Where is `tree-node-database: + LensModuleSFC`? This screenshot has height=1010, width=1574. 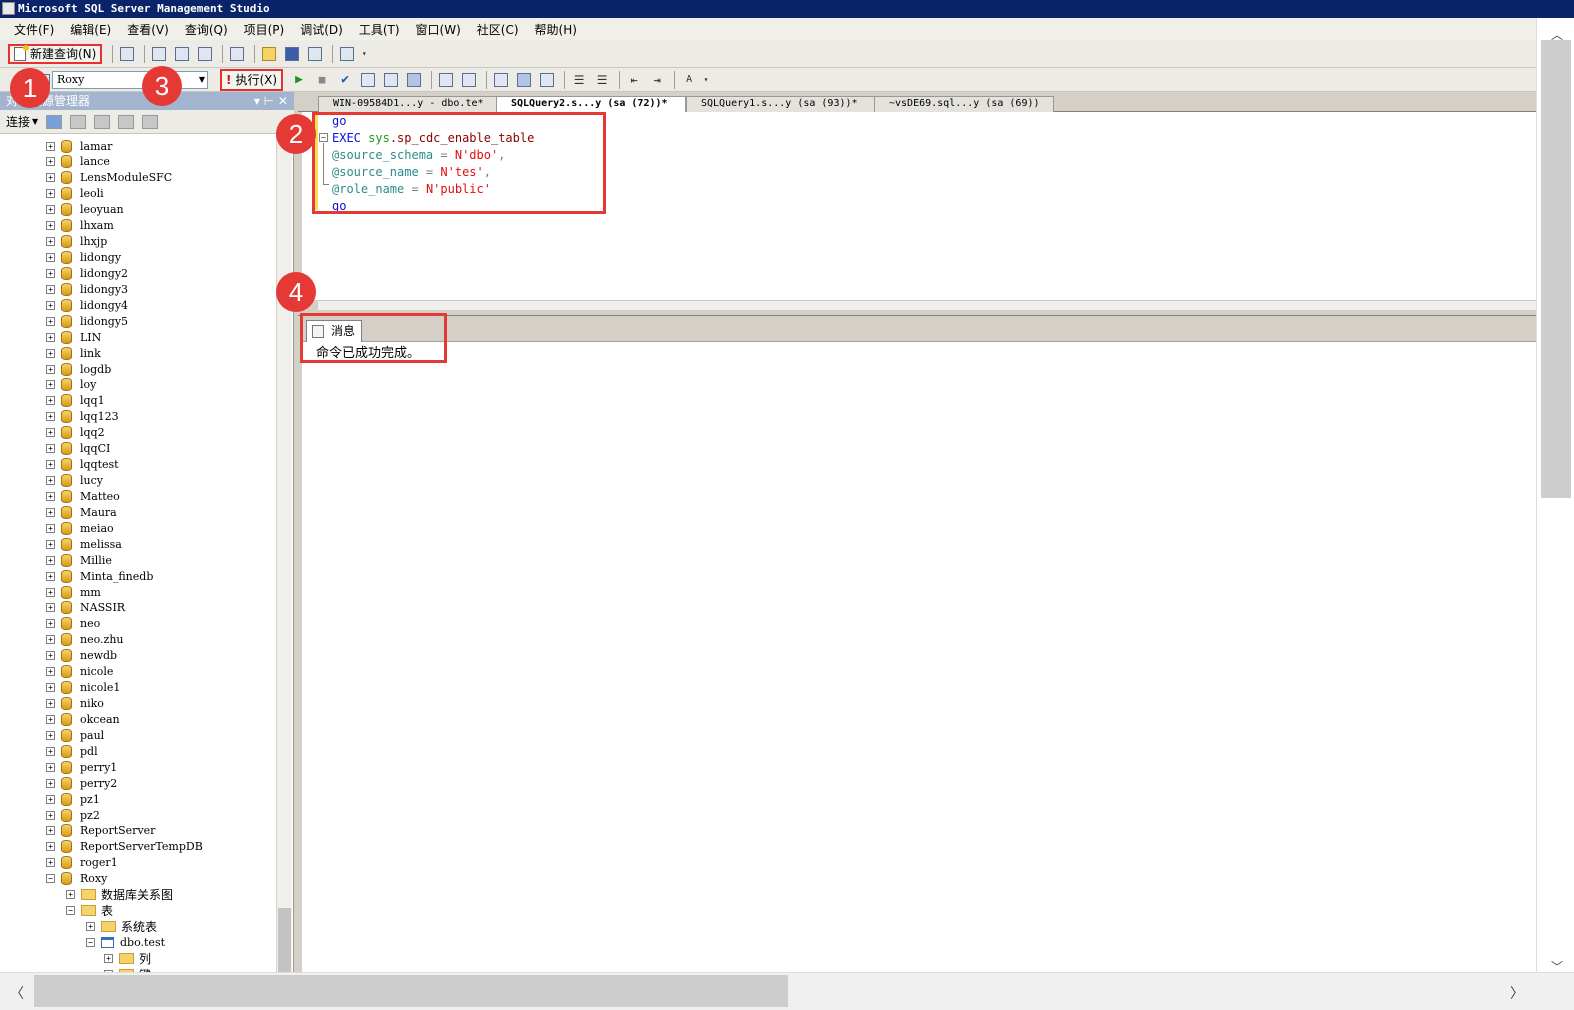
tree-node-database: + LensModuleSFC is located at coordinates (109, 178).